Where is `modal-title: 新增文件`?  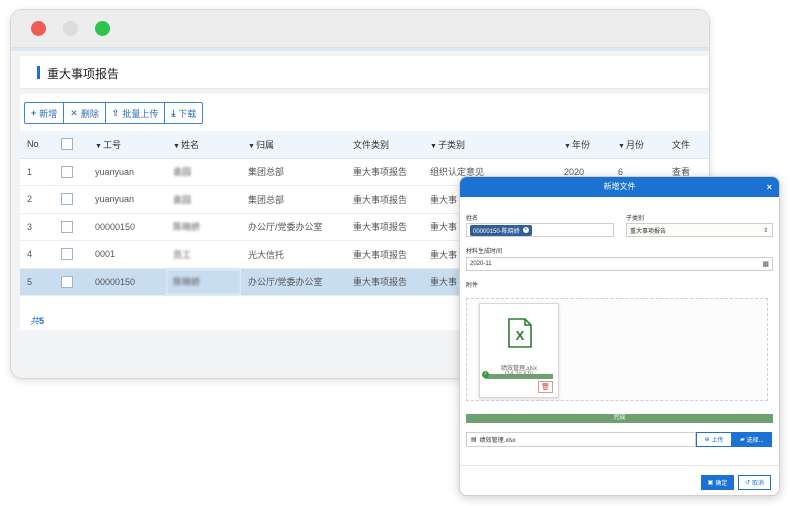
modal-title: 新增文件 is located at coordinates (619, 186).